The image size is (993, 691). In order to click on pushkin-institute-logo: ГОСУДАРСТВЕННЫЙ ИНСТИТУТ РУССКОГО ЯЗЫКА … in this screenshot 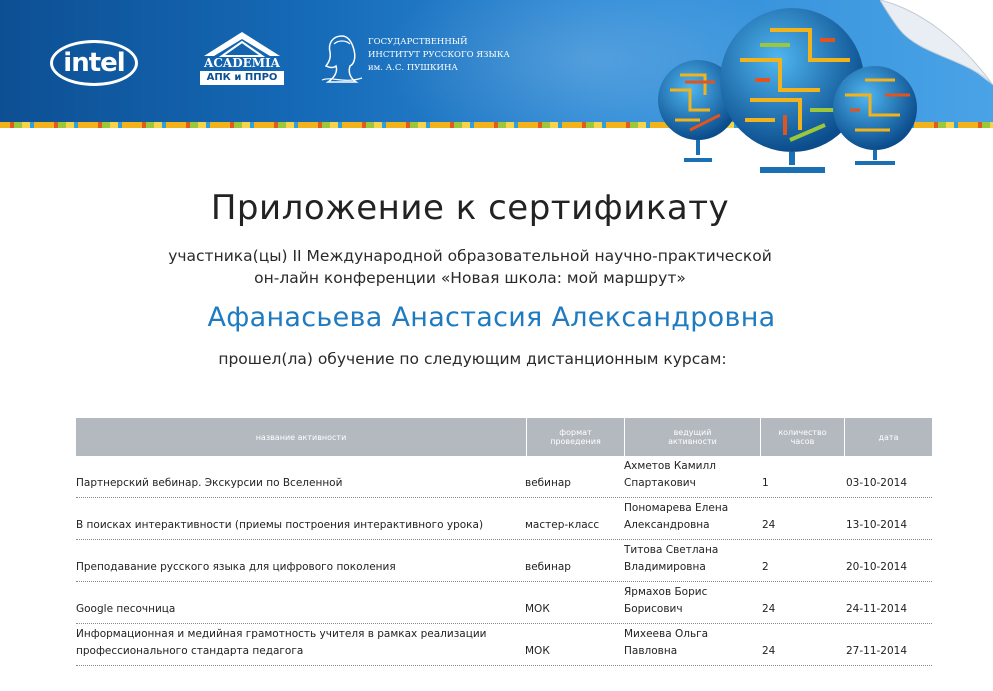, I will do `click(420, 58)`.